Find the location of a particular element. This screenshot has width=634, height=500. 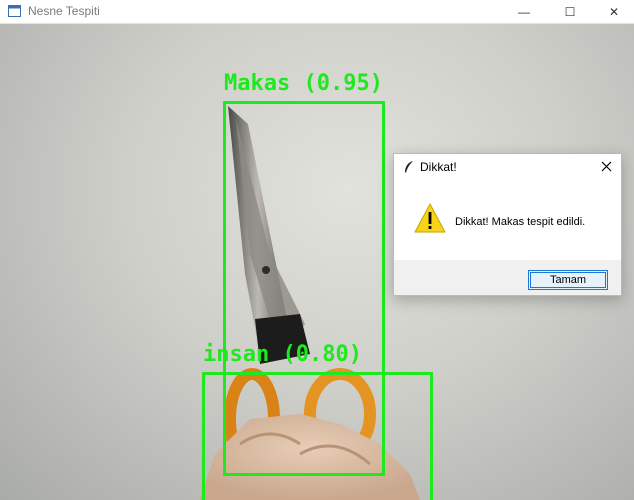

detection-label-makas: Makas (0.95) is located at coordinates (303, 83).